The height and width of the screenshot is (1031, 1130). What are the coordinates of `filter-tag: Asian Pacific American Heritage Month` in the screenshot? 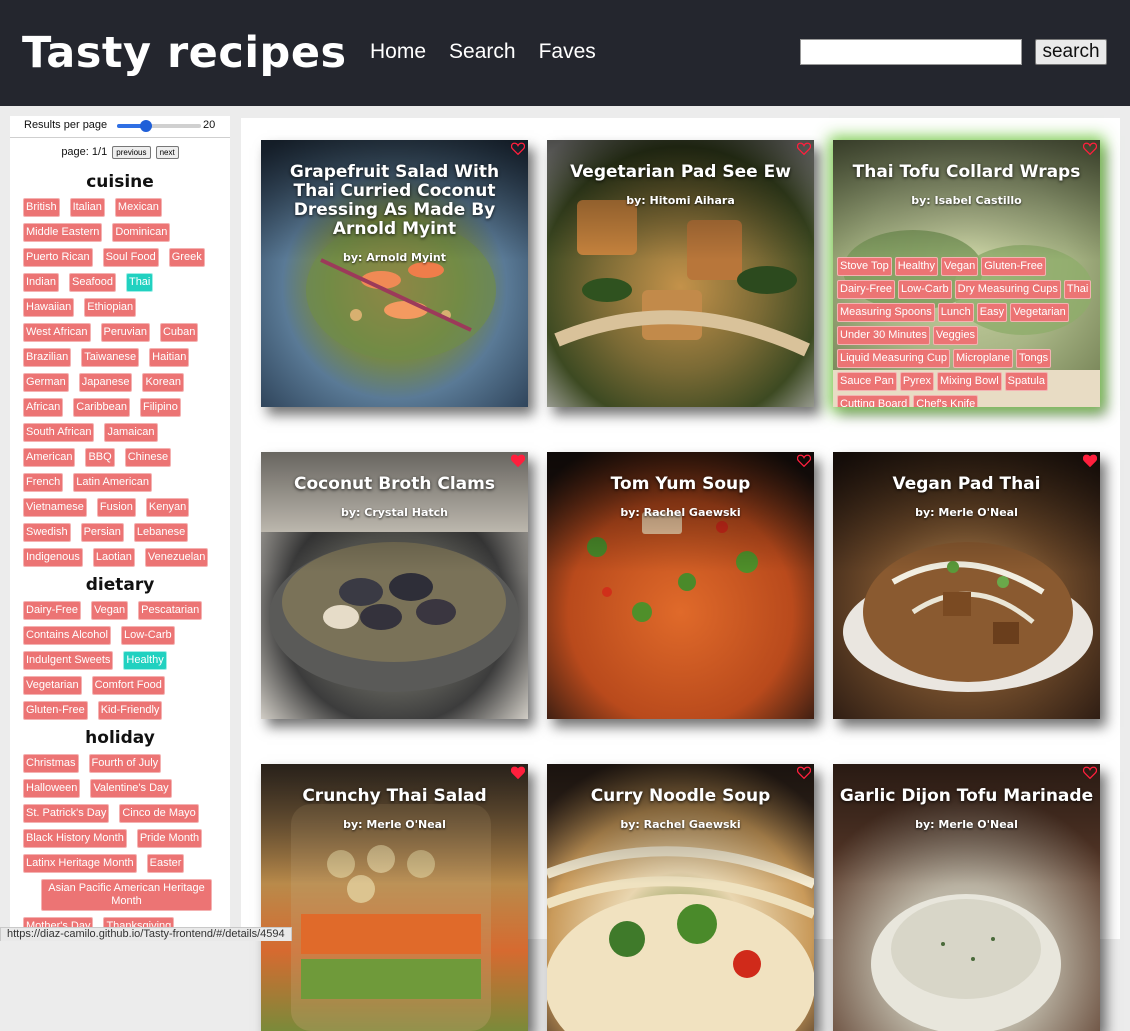 It's located at (126, 895).